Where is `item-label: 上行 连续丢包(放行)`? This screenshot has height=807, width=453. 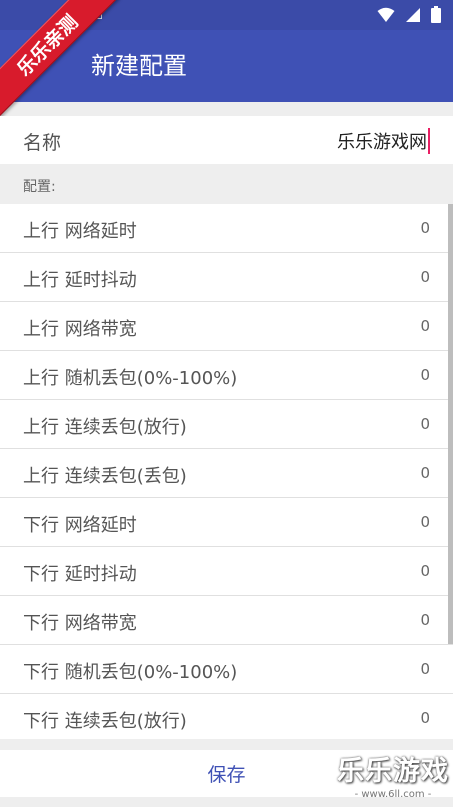
item-label: 上行 连续丢包(放行) is located at coordinates (105, 427).